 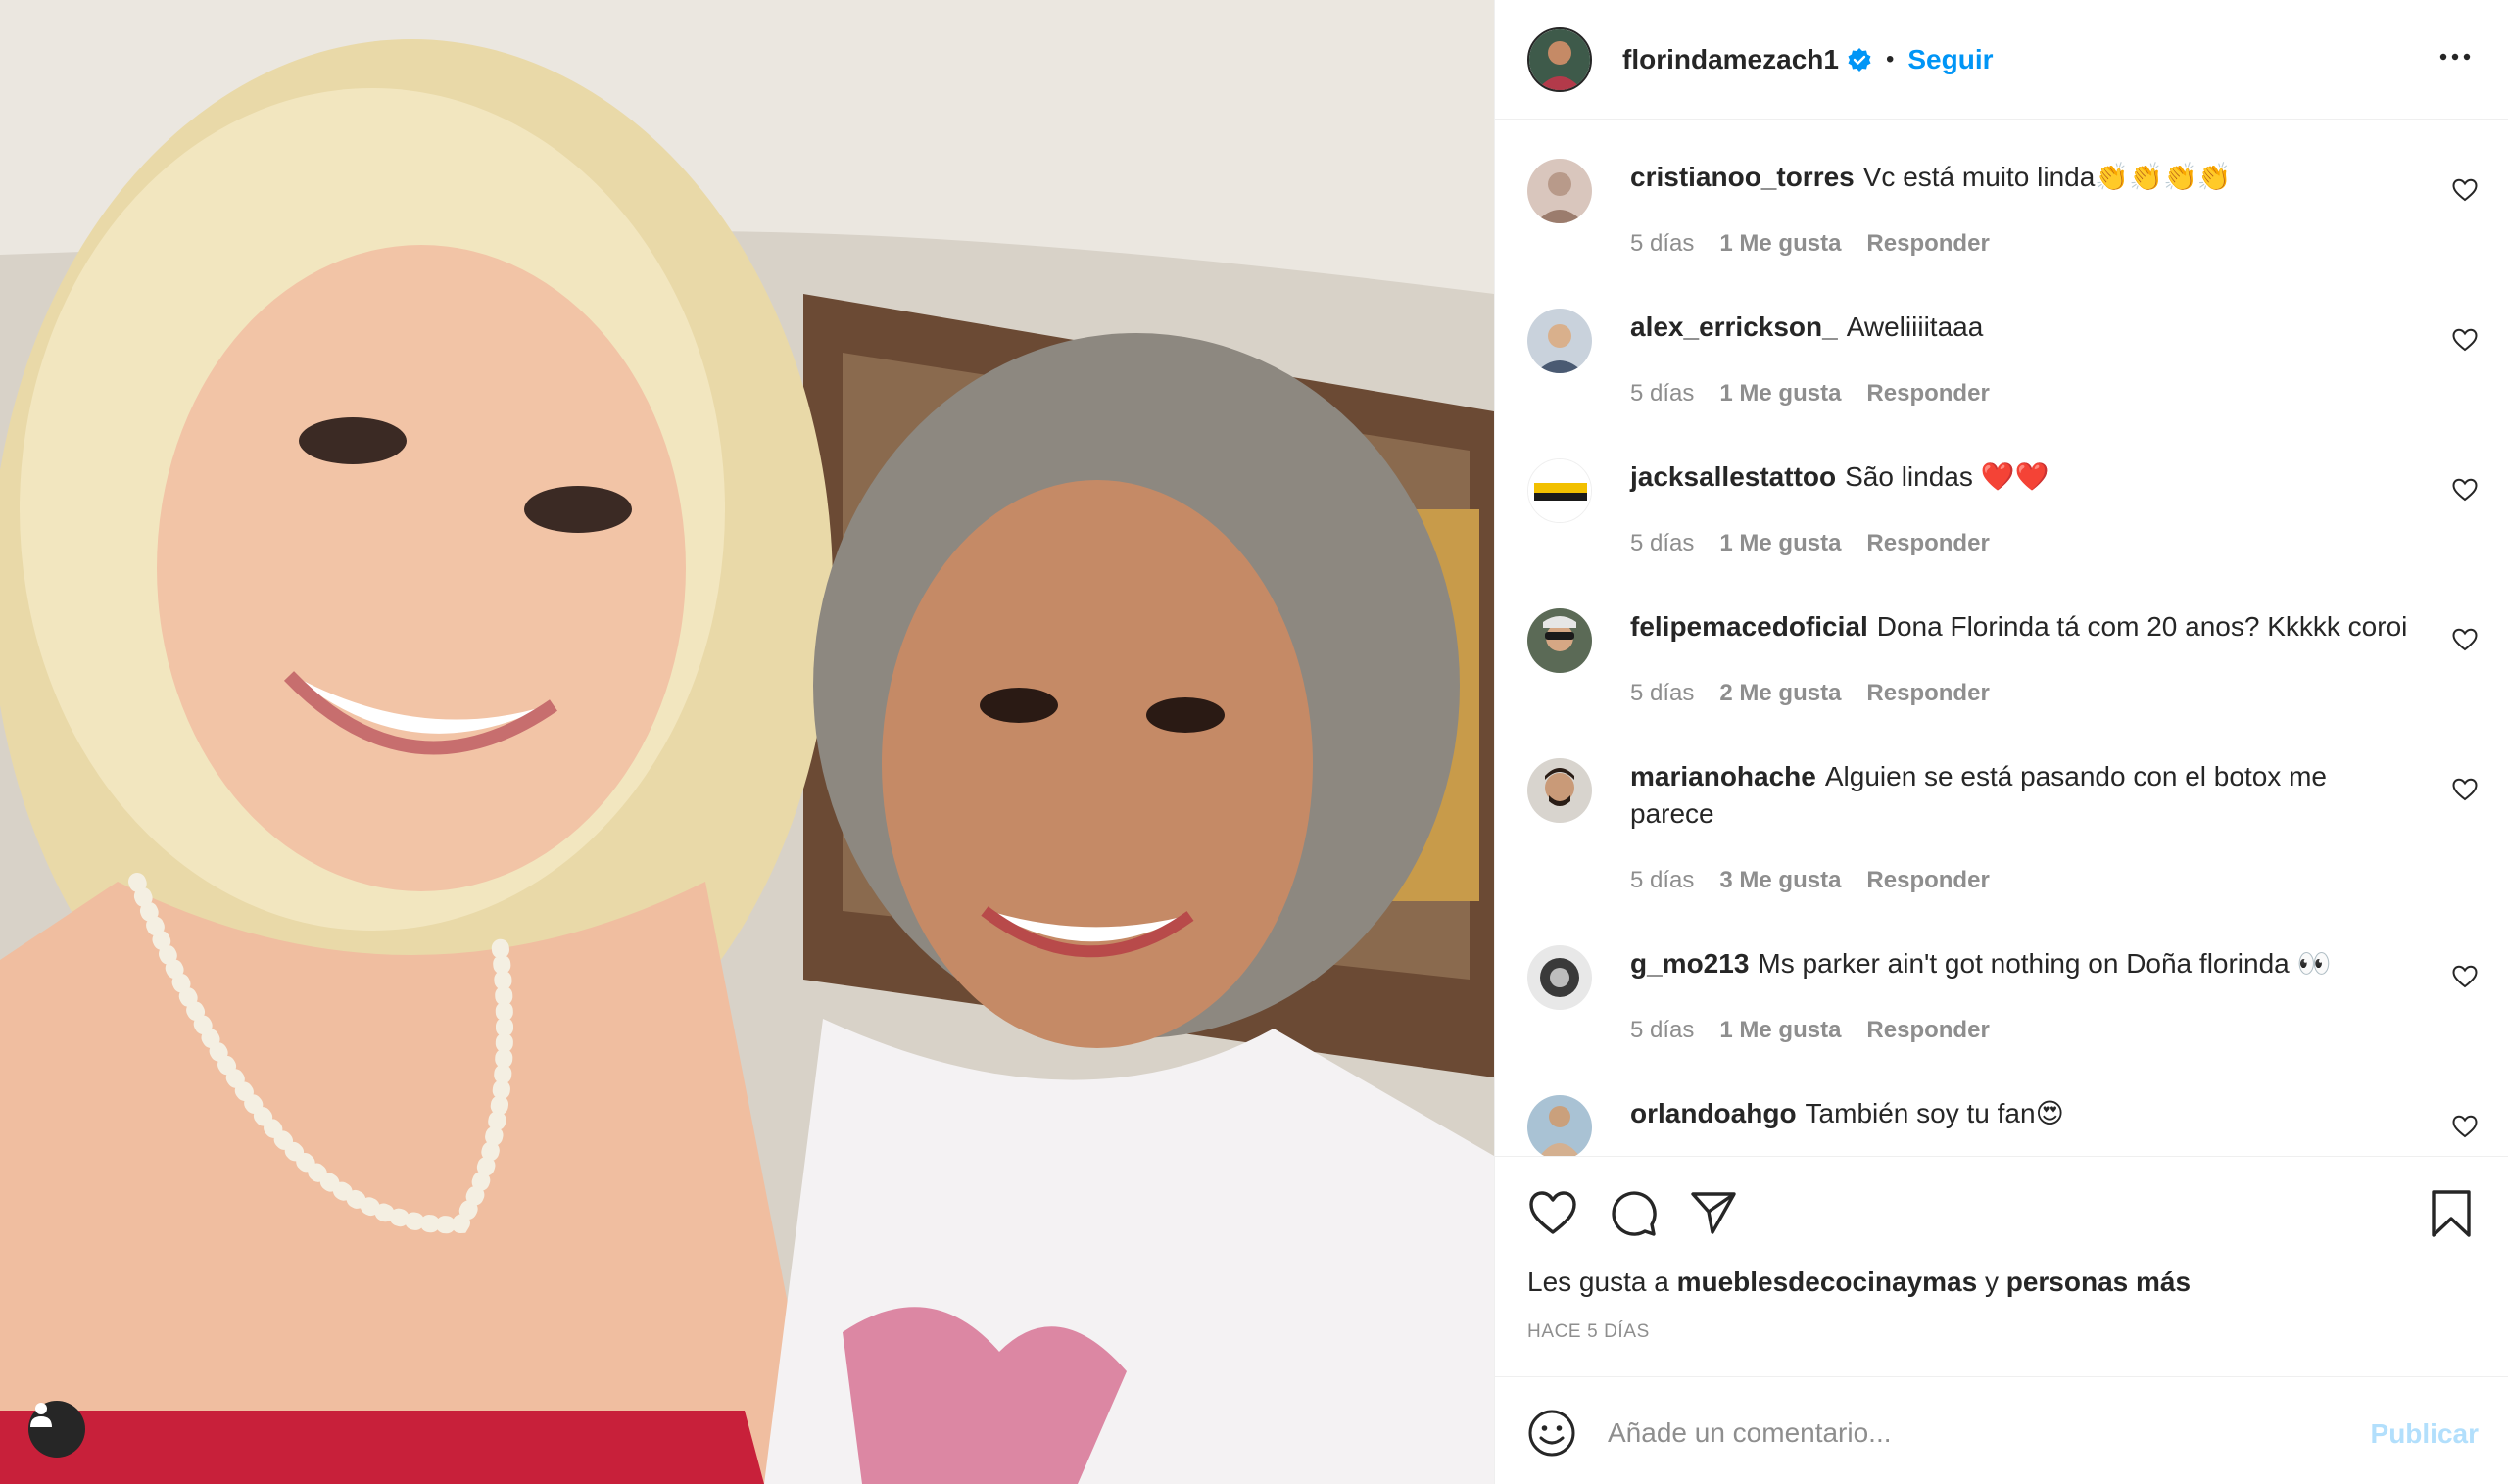 What do you see at coordinates (1780, 693) in the screenshot?
I see `comment-likes: 2 Me gusta` at bounding box center [1780, 693].